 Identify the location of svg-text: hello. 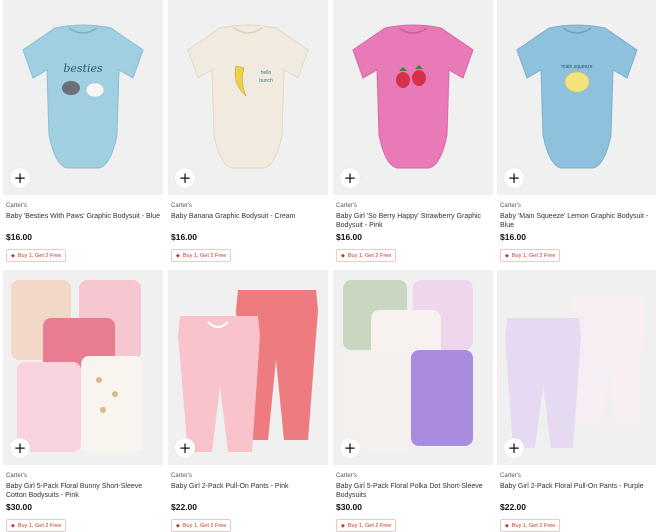
(266, 73).